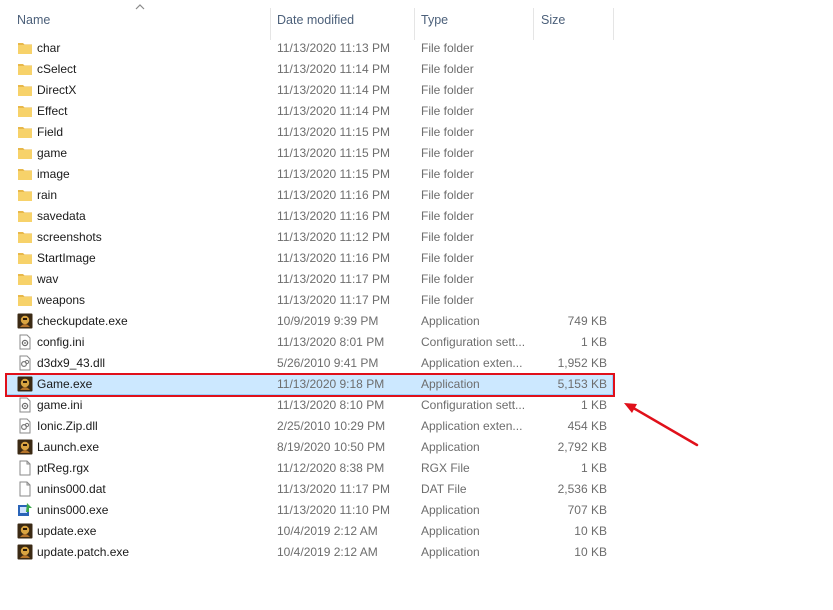 The image size is (833, 610). I want to click on file-name: d3dx9_43.dll, so click(71, 363).